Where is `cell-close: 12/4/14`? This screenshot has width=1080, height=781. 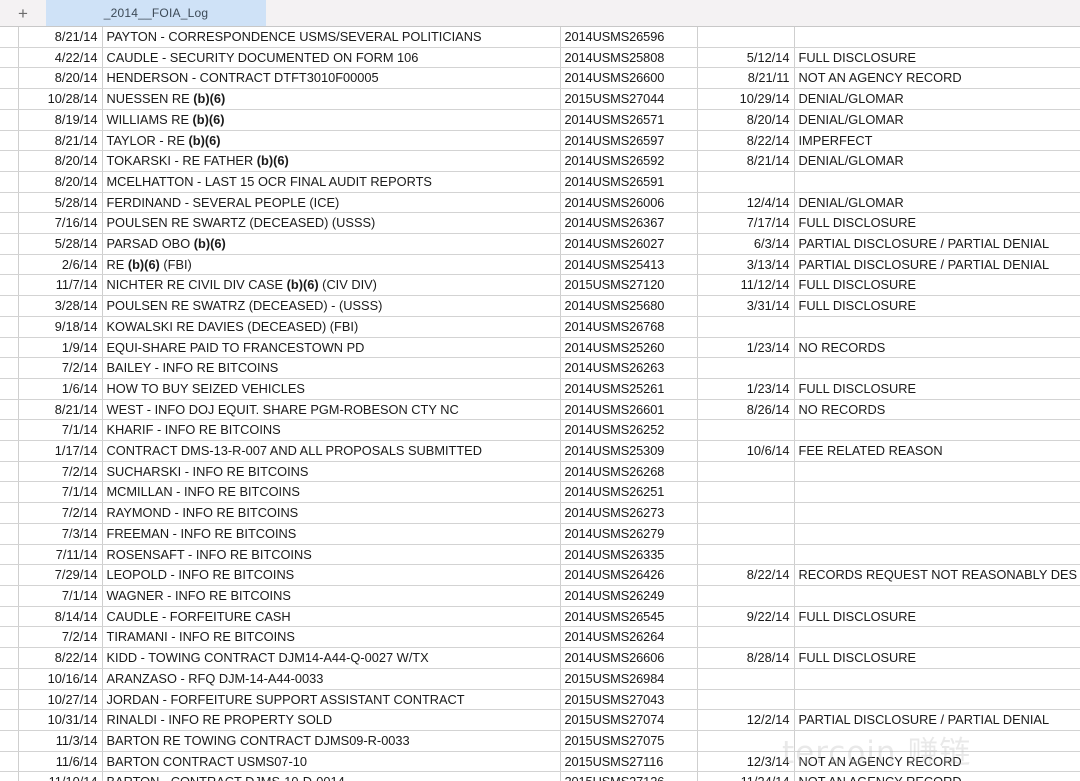 cell-close: 12/4/14 is located at coordinates (746, 203).